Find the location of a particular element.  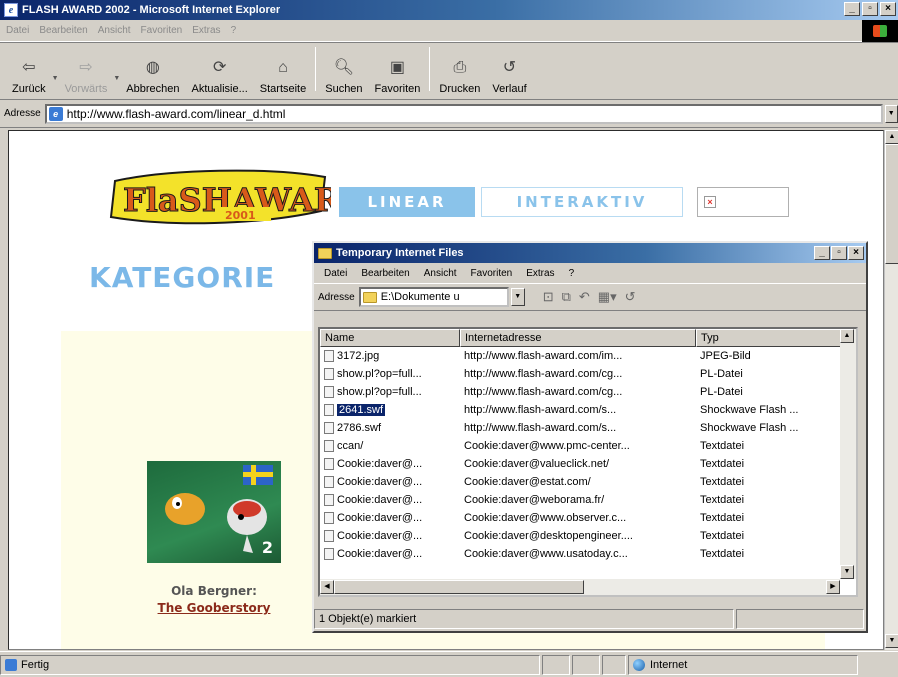

history-button: ↺ Verlauf is located at coordinates (509, 71).